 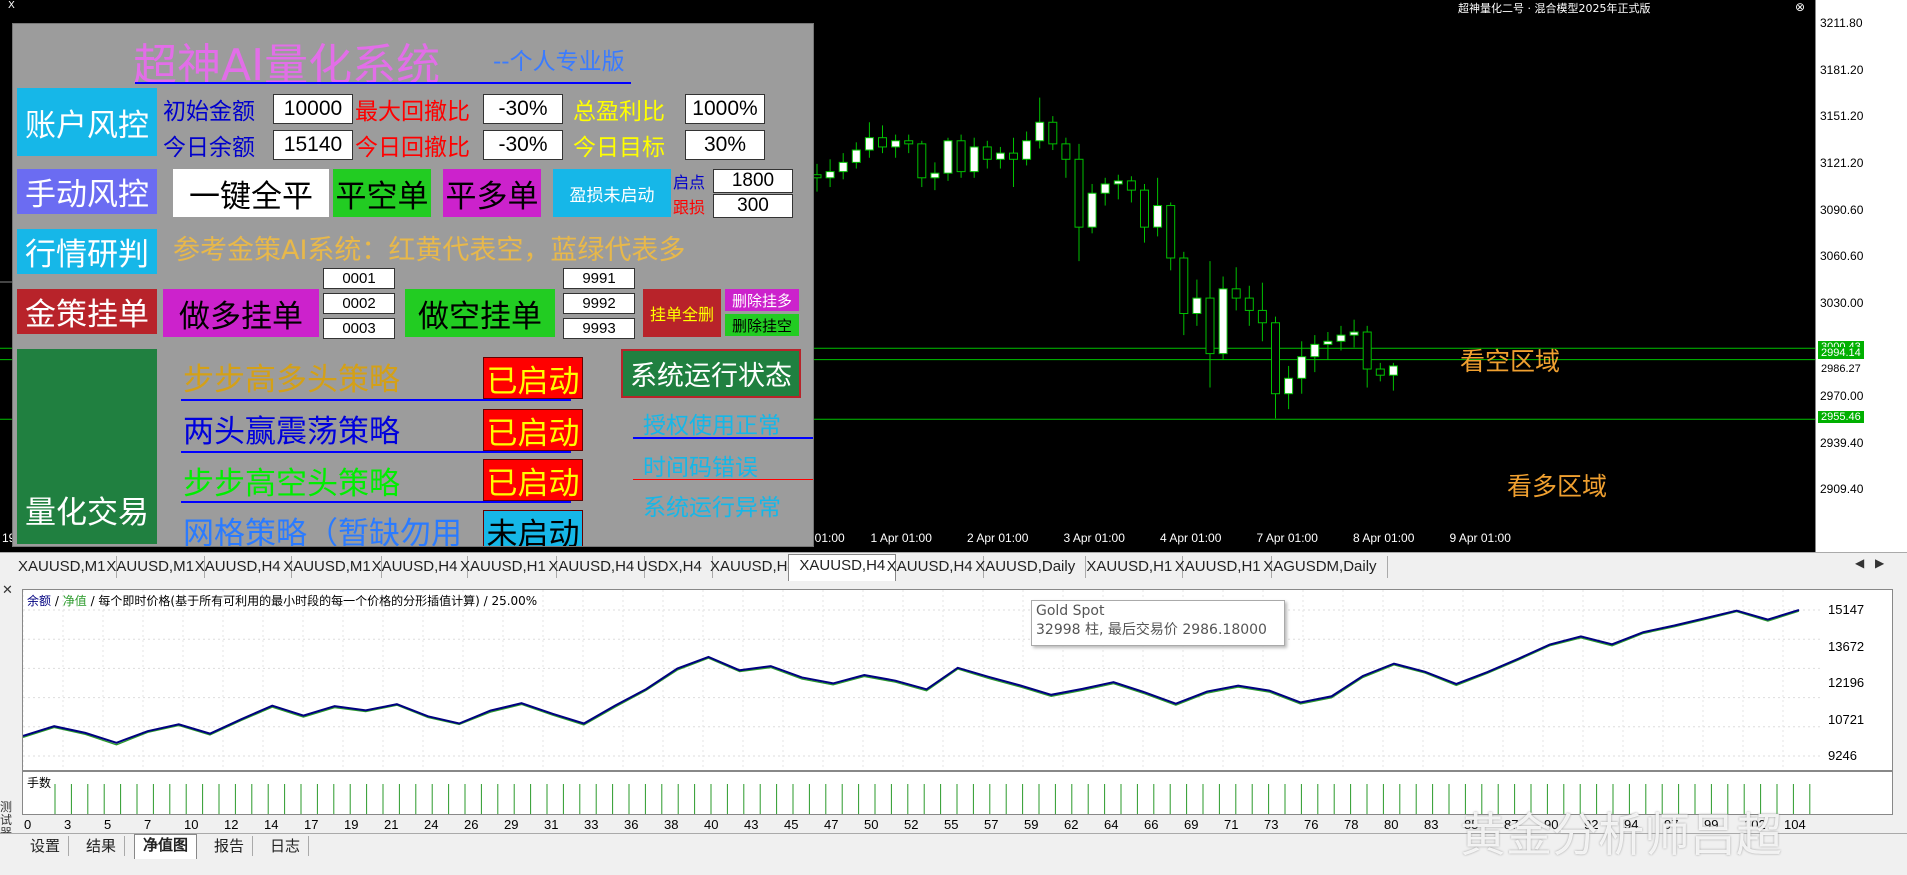 I want to click on close-icon: ⊗, so click(x=1800, y=7).